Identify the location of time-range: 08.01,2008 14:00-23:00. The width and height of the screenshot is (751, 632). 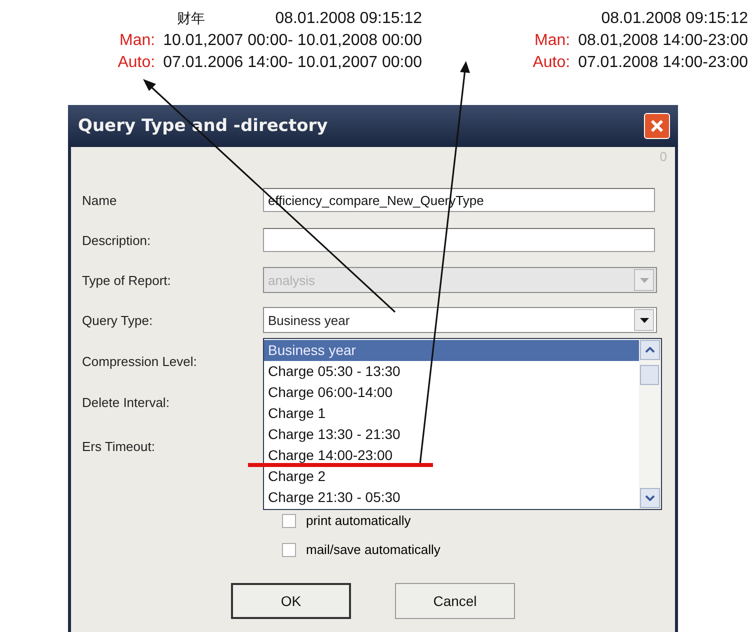
(663, 41).